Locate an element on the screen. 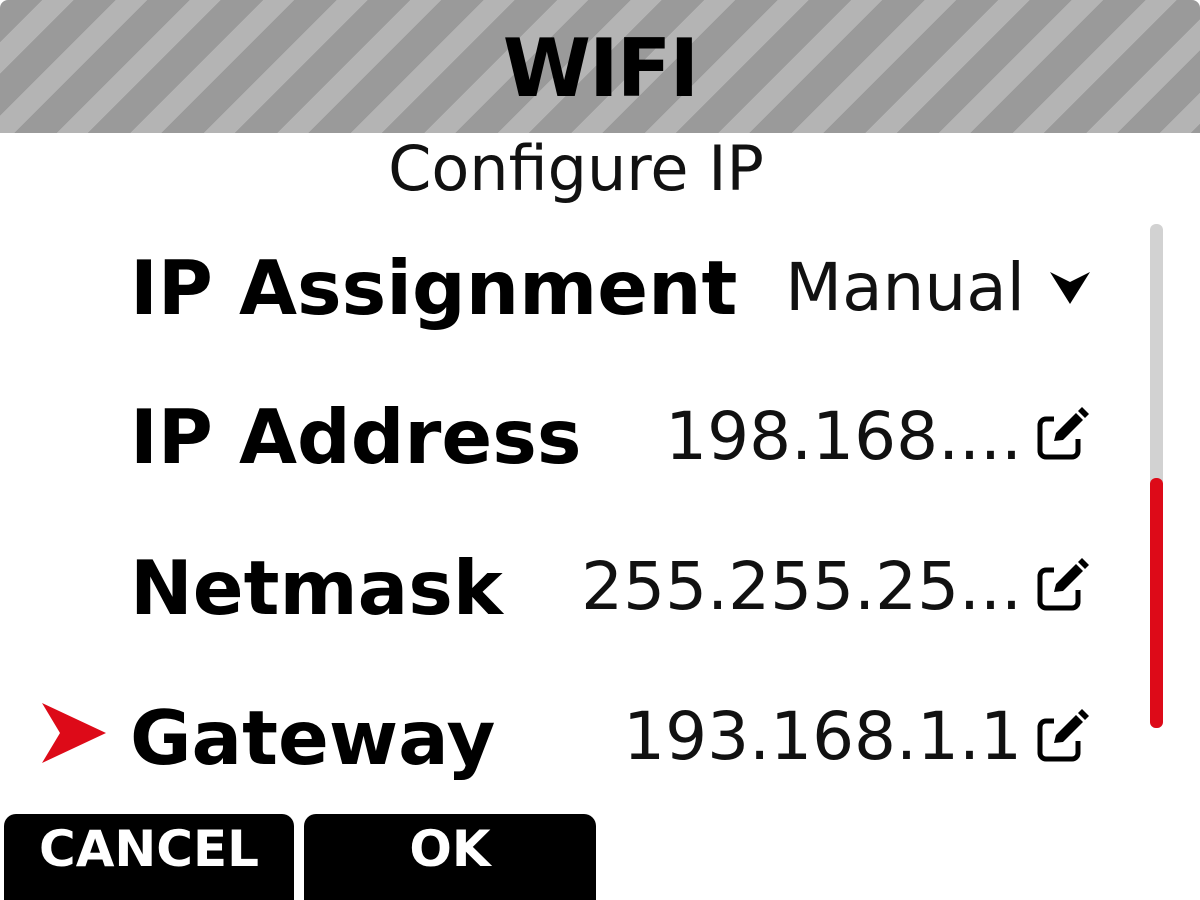 The width and height of the screenshot is (1200, 900). chevron-down-icon is located at coordinates (1070, 287).